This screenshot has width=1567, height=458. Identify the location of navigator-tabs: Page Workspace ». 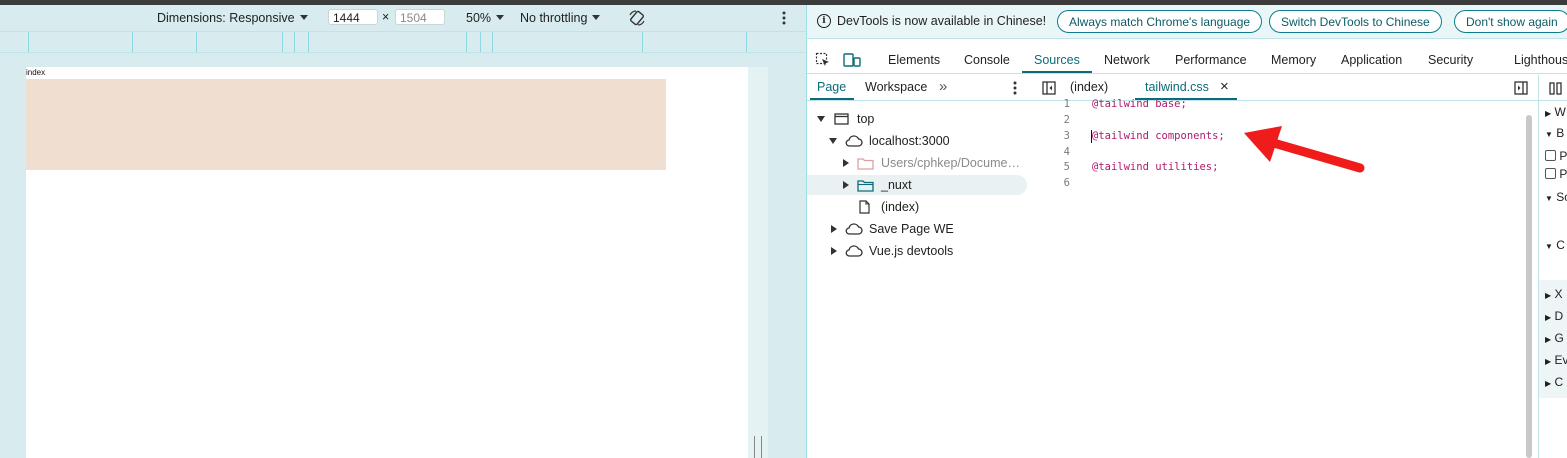
(919, 88).